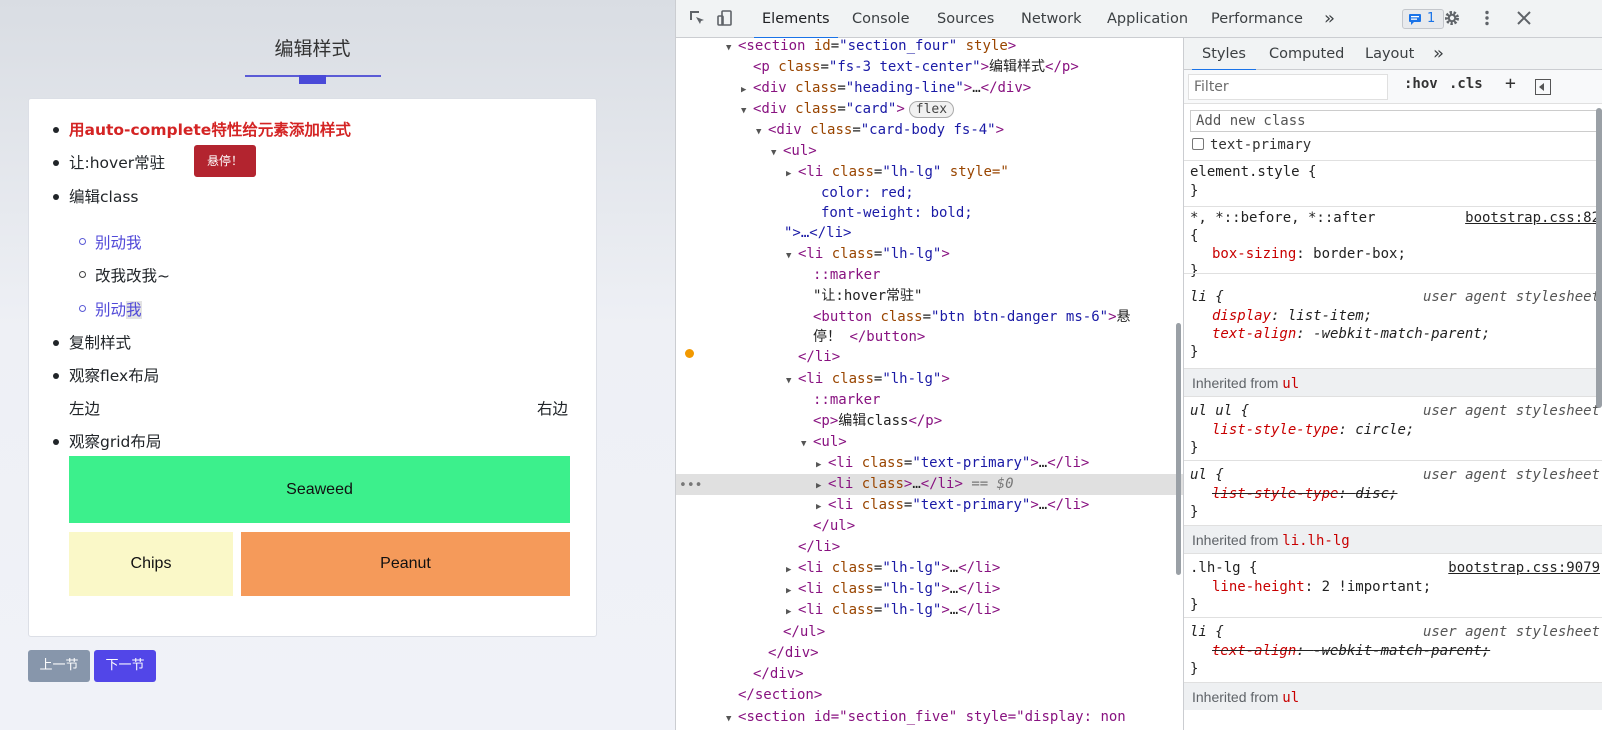 The height and width of the screenshot is (730, 1602). Describe the element at coordinates (871, 46) in the screenshot. I see `node-section-four: ▼ <section id="section_four" style>` at that location.